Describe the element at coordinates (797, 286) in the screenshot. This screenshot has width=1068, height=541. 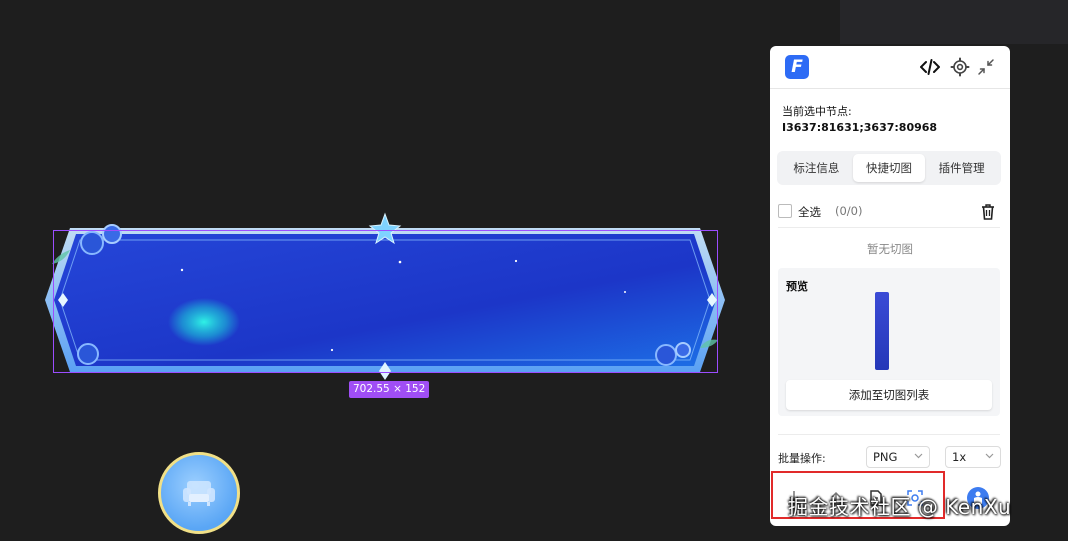
I see `preview-title: 预览` at that location.